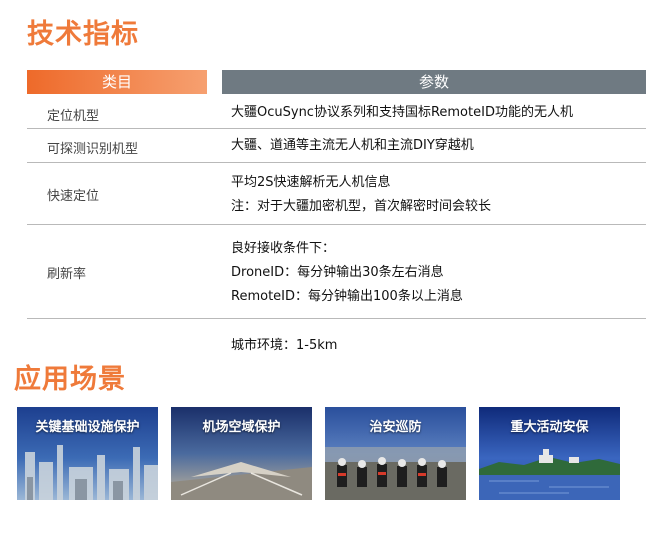 The width and height of the screenshot is (659, 540). I want to click on row-label: 定位机型, so click(73, 116).